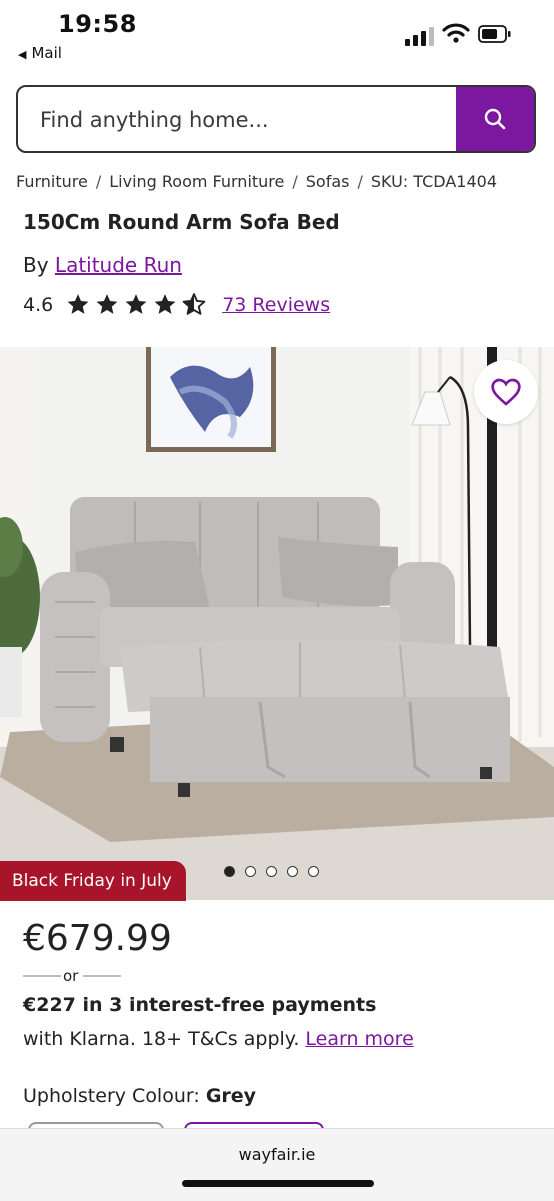  I want to click on breadcrumb-furniture: Furniture, so click(52, 181).